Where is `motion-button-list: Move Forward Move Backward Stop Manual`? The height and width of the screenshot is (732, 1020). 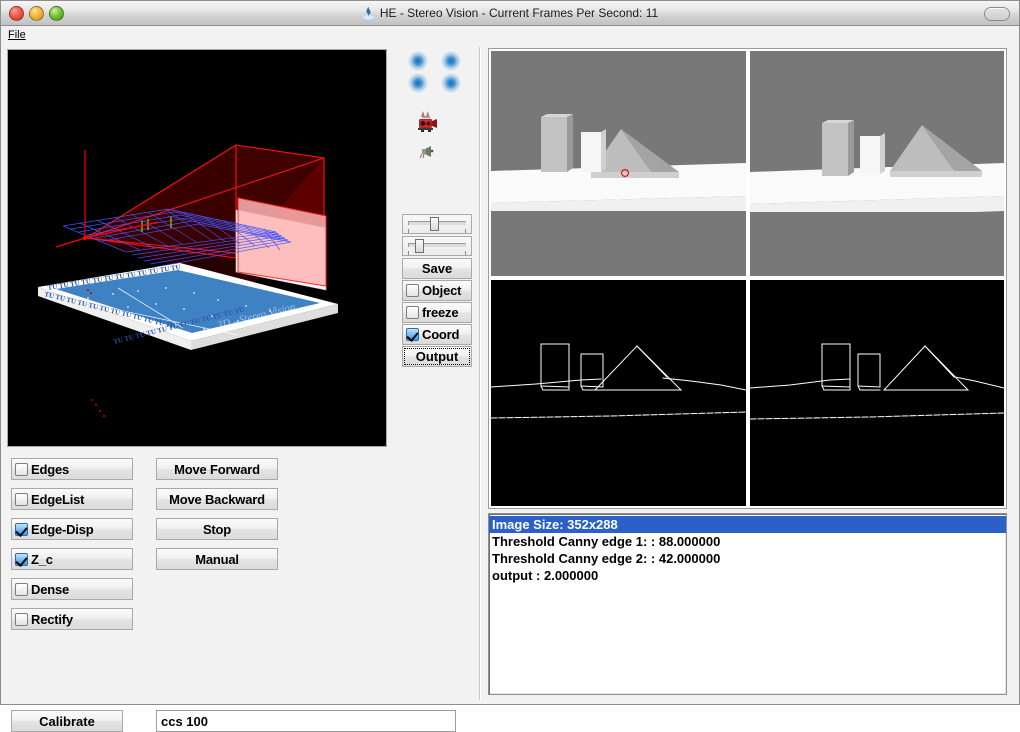
motion-button-list: Move Forward Move Backward Stop Manual is located at coordinates (217, 518).